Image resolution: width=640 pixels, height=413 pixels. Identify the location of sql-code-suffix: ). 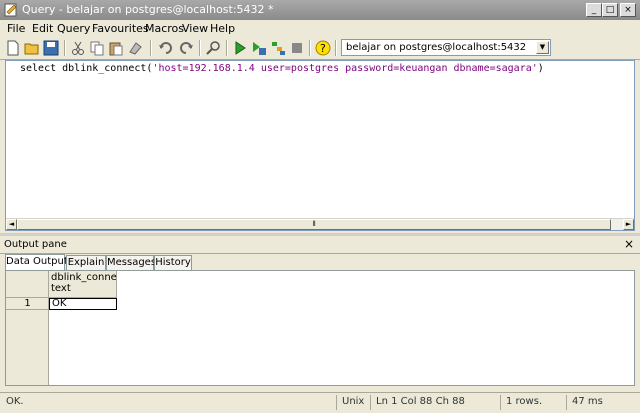
(540, 68).